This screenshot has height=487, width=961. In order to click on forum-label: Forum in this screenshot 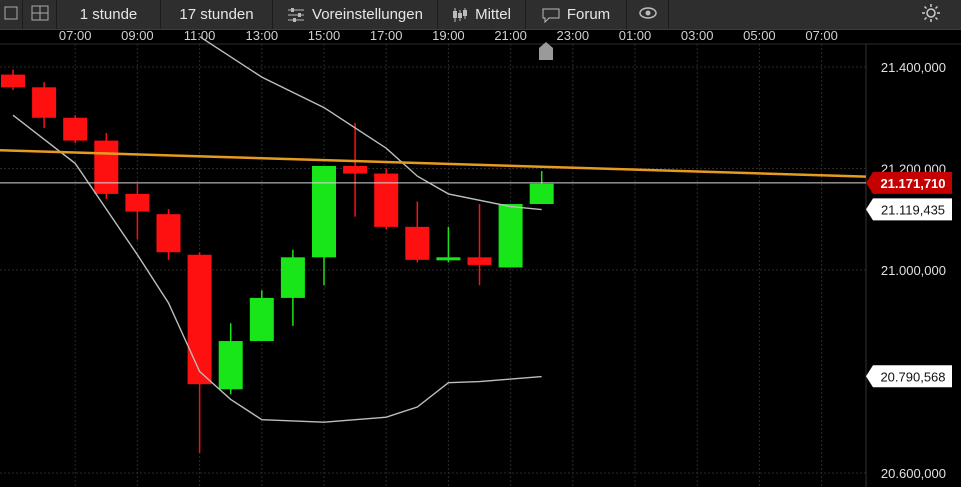, I will do `click(588, 14)`.